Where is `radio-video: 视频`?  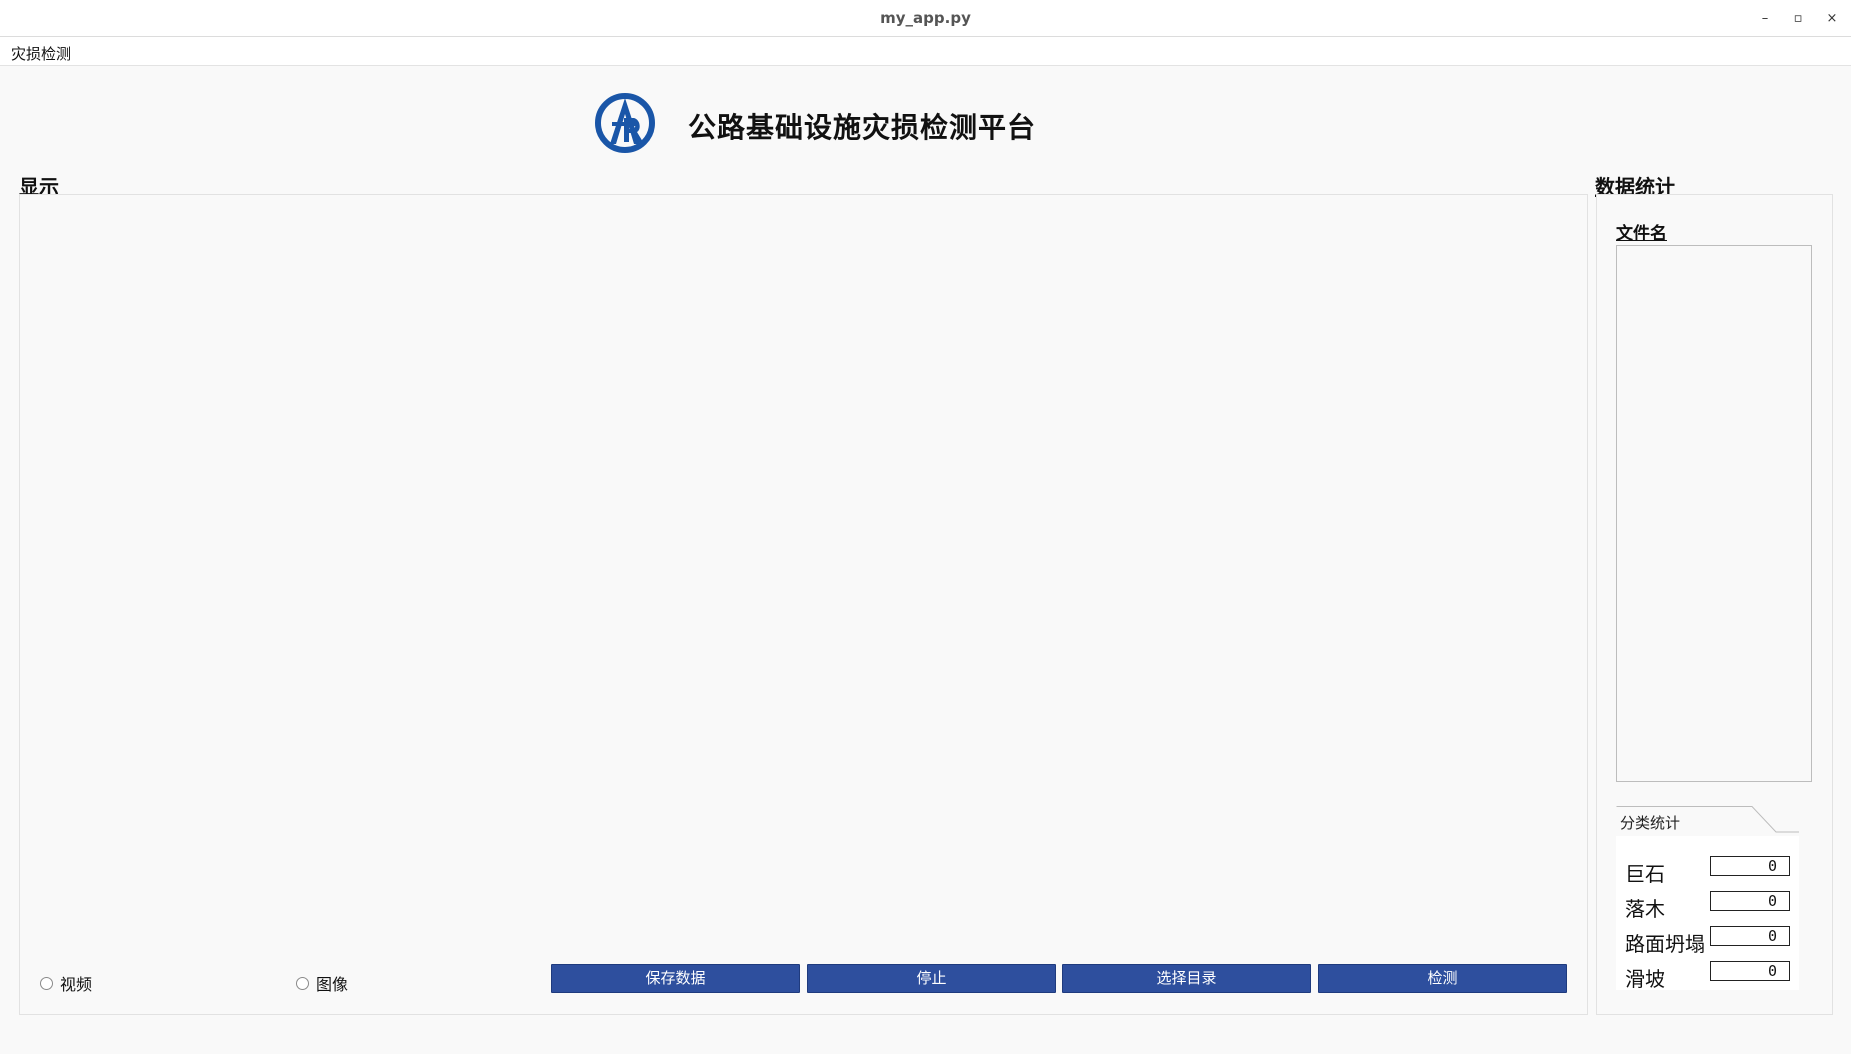
radio-video: 视频 is located at coordinates (66, 983).